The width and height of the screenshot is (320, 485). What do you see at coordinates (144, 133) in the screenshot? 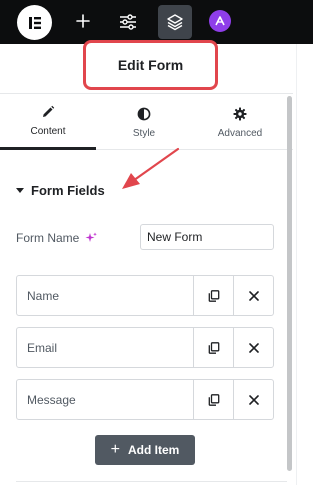
I see `tab-style-label: Style` at bounding box center [144, 133].